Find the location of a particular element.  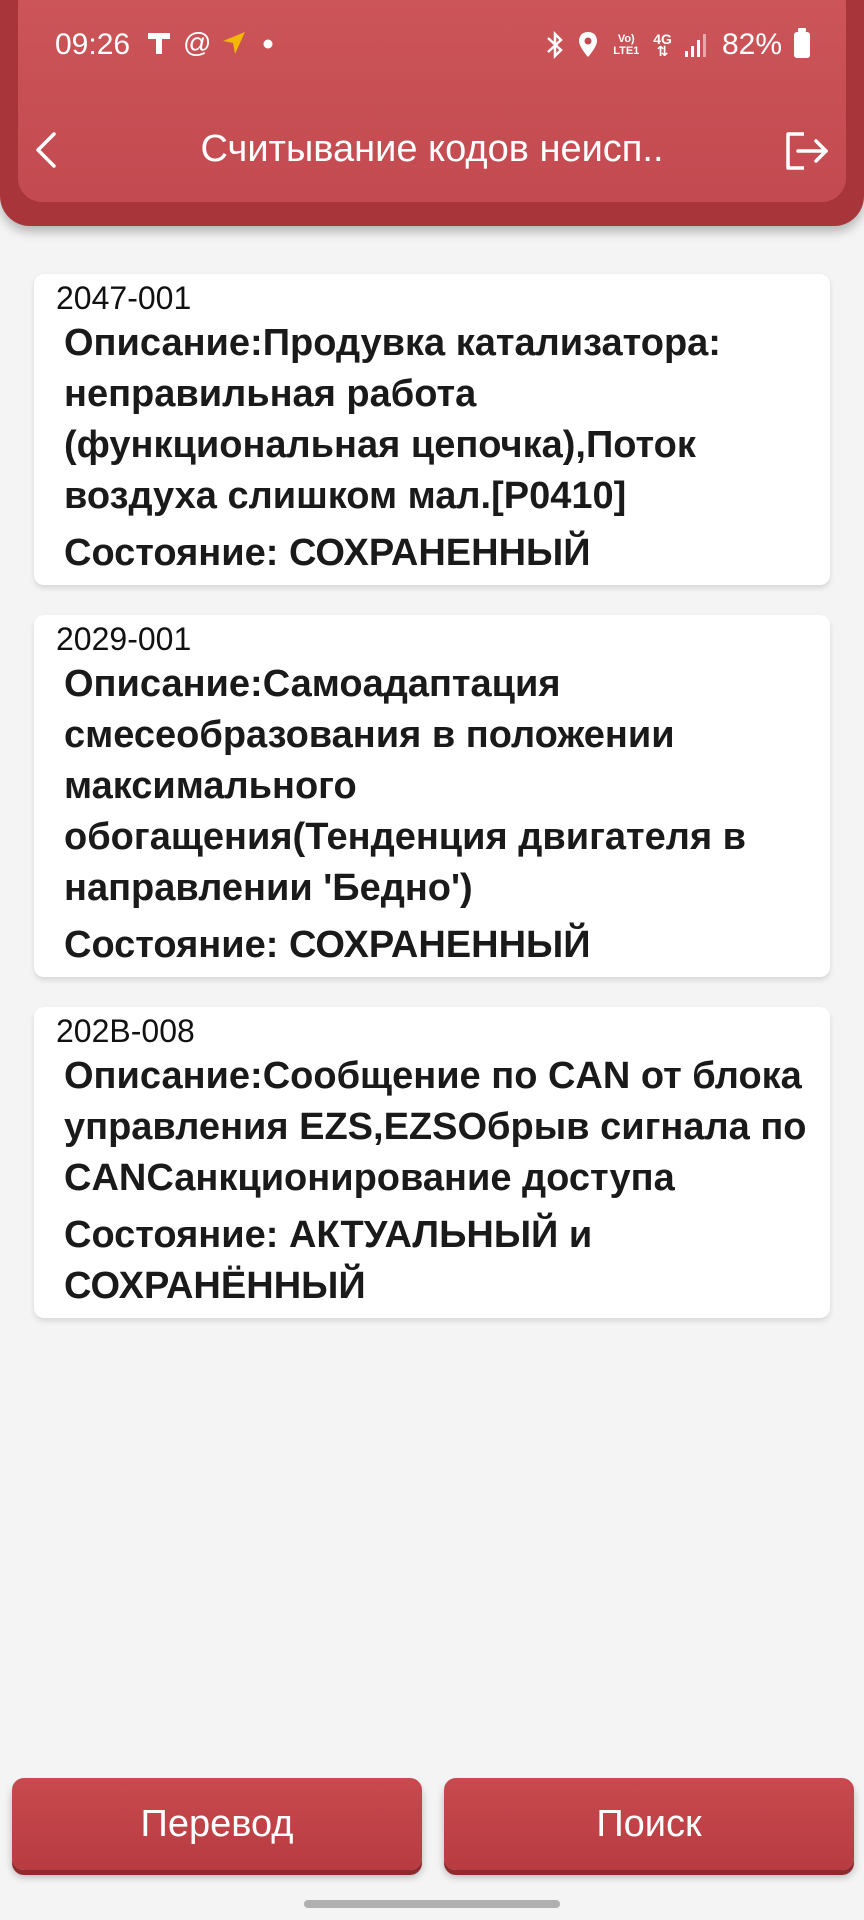

status-time: 09:26 is located at coordinates (93, 44).